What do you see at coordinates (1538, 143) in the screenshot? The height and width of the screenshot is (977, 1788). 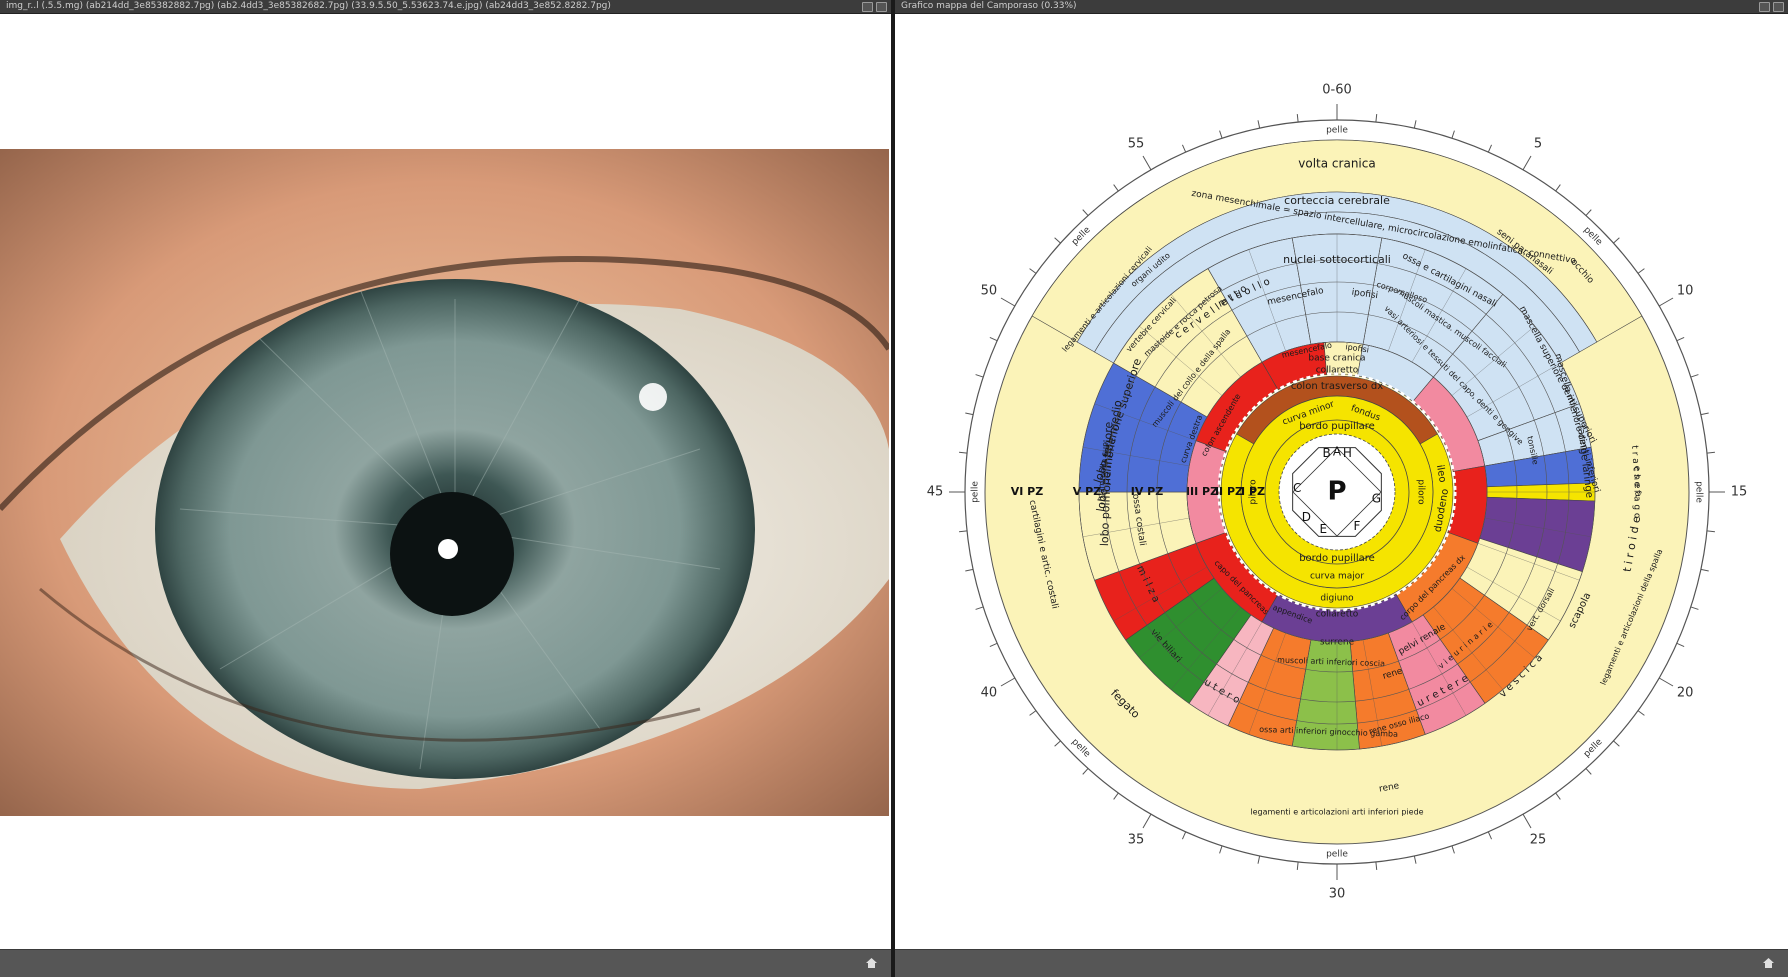 I see `clock-label: 5` at bounding box center [1538, 143].